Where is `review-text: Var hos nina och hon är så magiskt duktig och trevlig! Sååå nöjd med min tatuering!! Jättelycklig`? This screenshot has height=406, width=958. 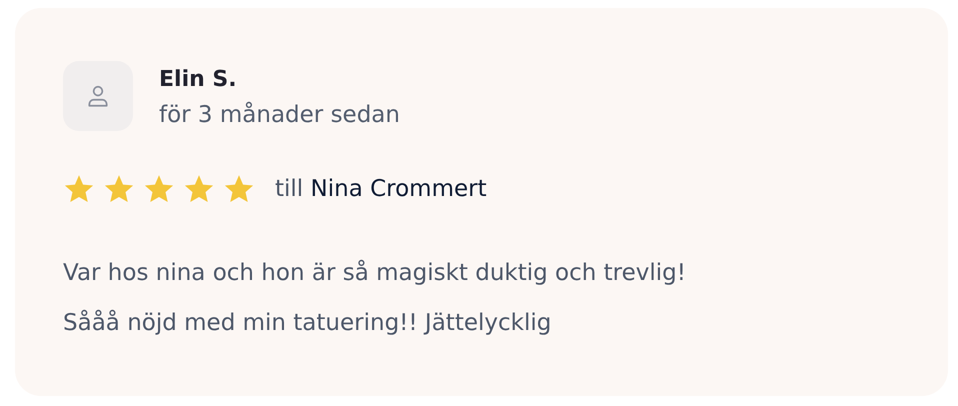 review-text: Var hos nina och hon är så magiskt duktig och trevlig! Sååå nöjd med min tatuering!! Jättelycklig is located at coordinates (375, 298).